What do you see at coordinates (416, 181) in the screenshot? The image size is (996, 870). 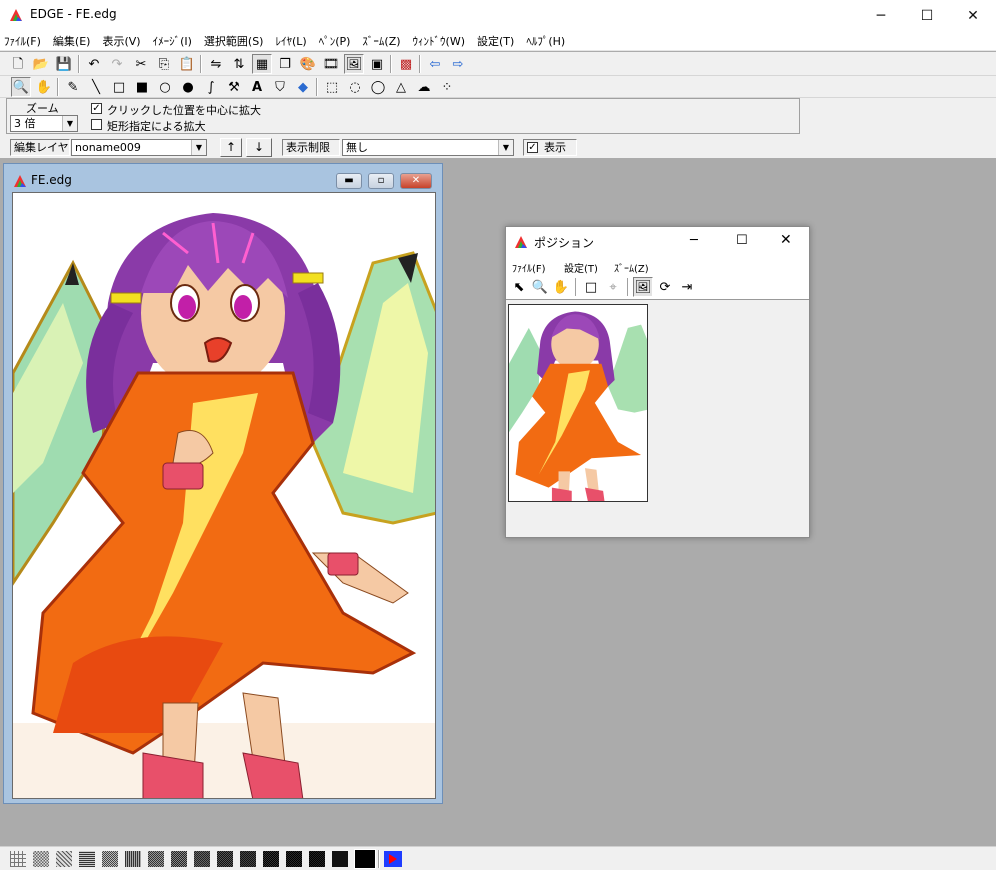 I see `doc-close-button: ✕` at bounding box center [416, 181].